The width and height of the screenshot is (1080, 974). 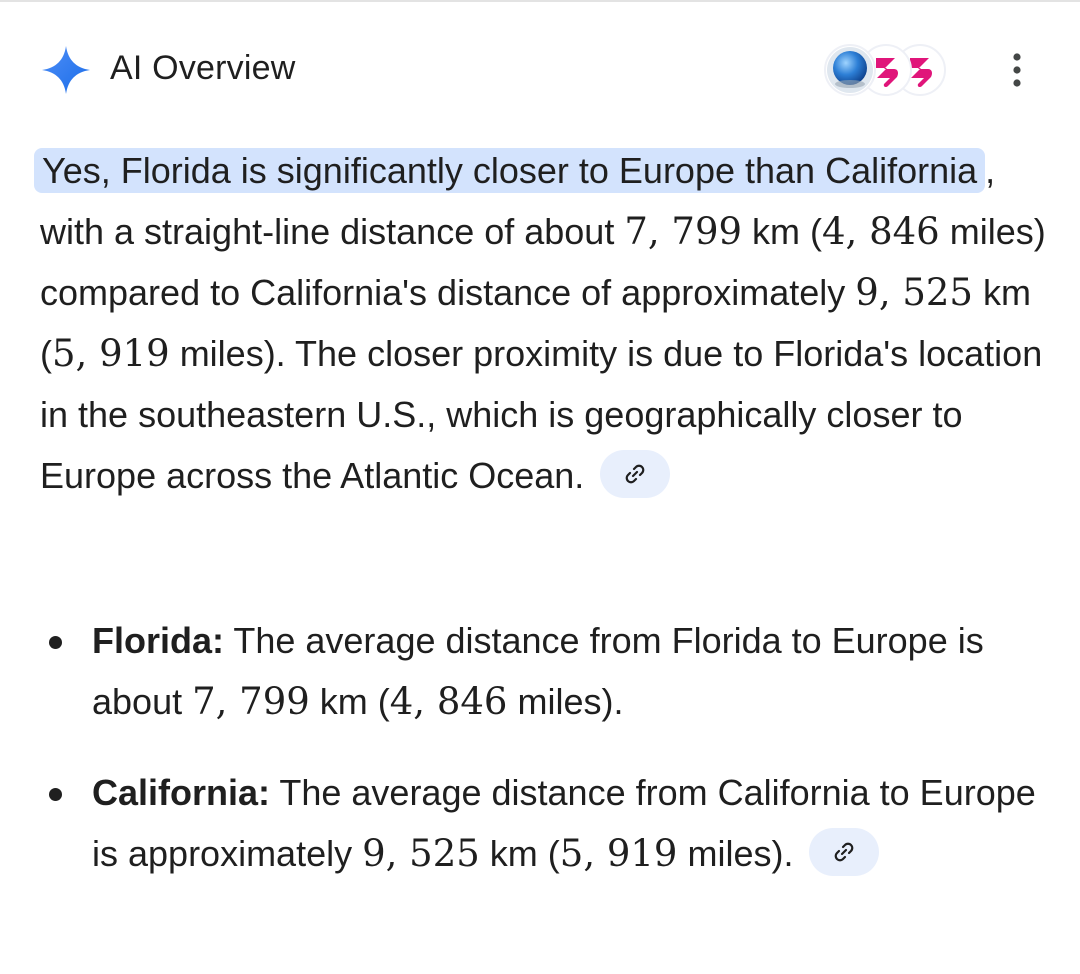 I want to click on ai-overview-header: AI Overview, so click(x=545, y=68).